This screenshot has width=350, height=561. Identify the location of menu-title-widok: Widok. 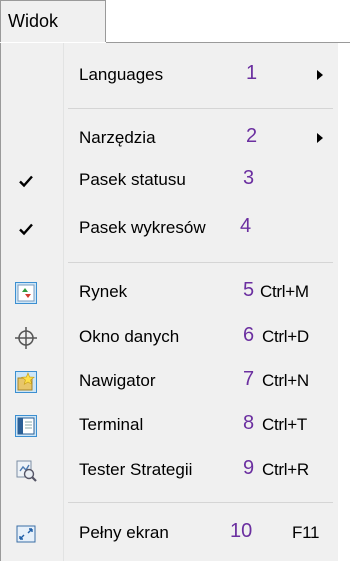
(53, 21).